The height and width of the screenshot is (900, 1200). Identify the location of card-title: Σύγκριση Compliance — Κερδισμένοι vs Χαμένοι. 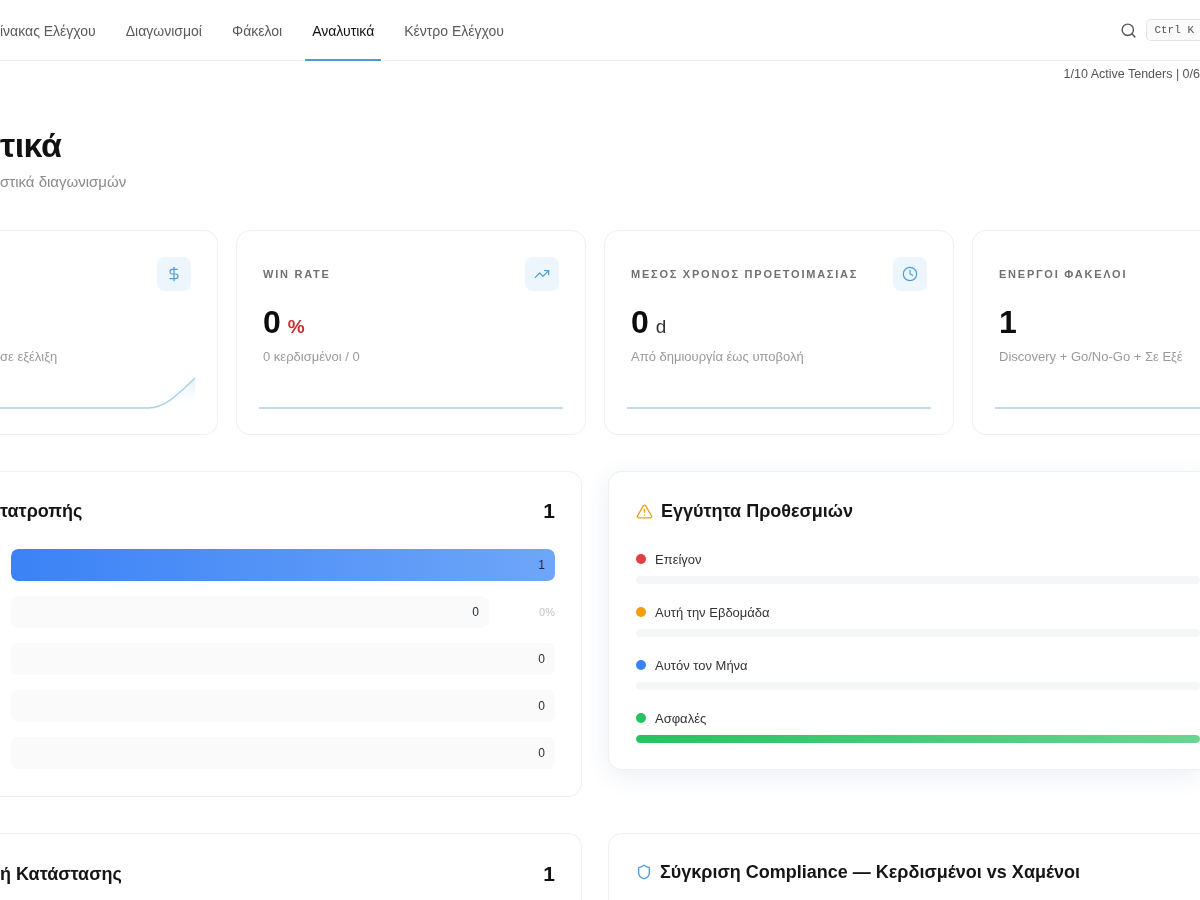
(870, 872).